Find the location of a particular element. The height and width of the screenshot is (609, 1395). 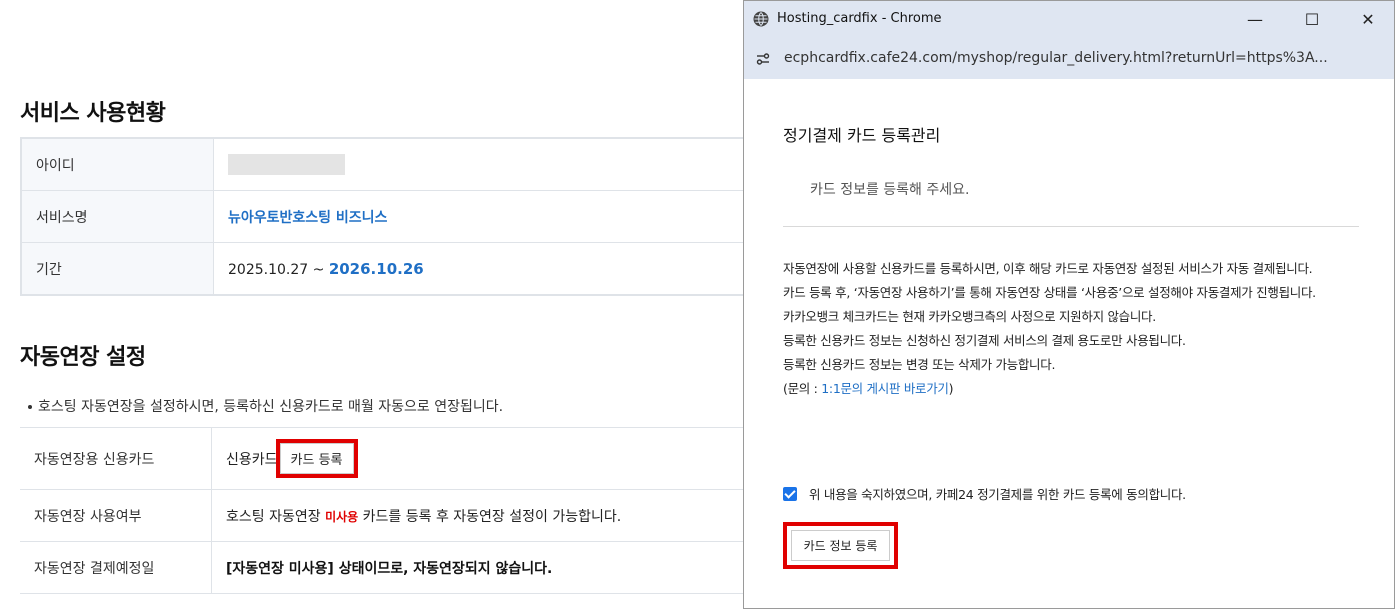

maximize-button: ☐ is located at coordinates (1312, 20).